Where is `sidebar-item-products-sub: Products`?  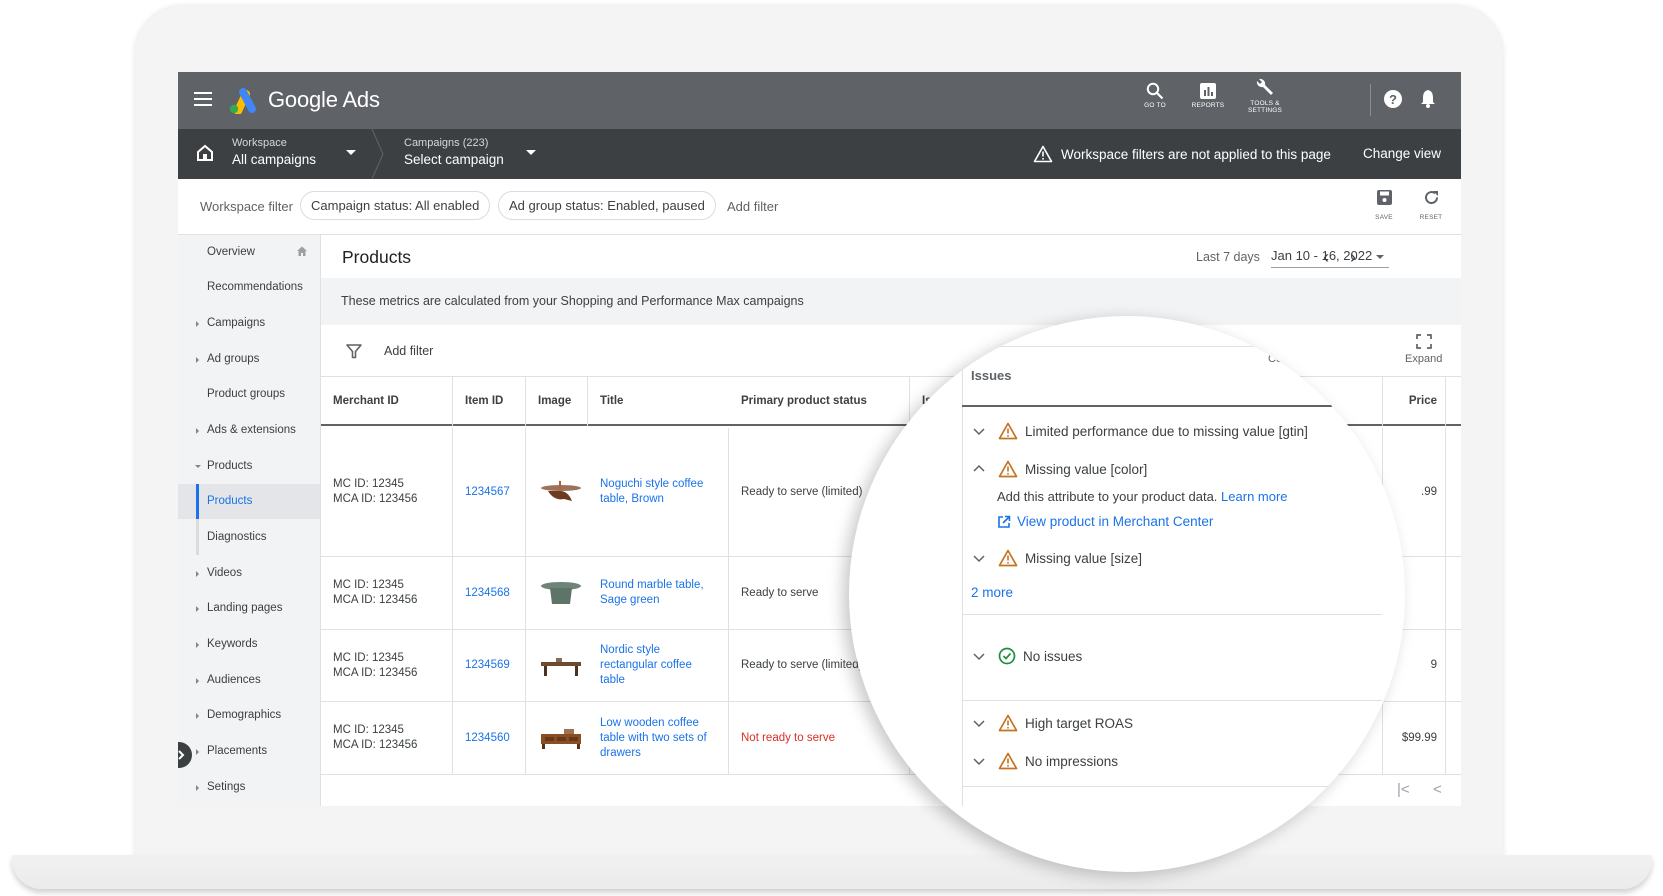
sidebar-item-products-sub: Products is located at coordinates (249, 501).